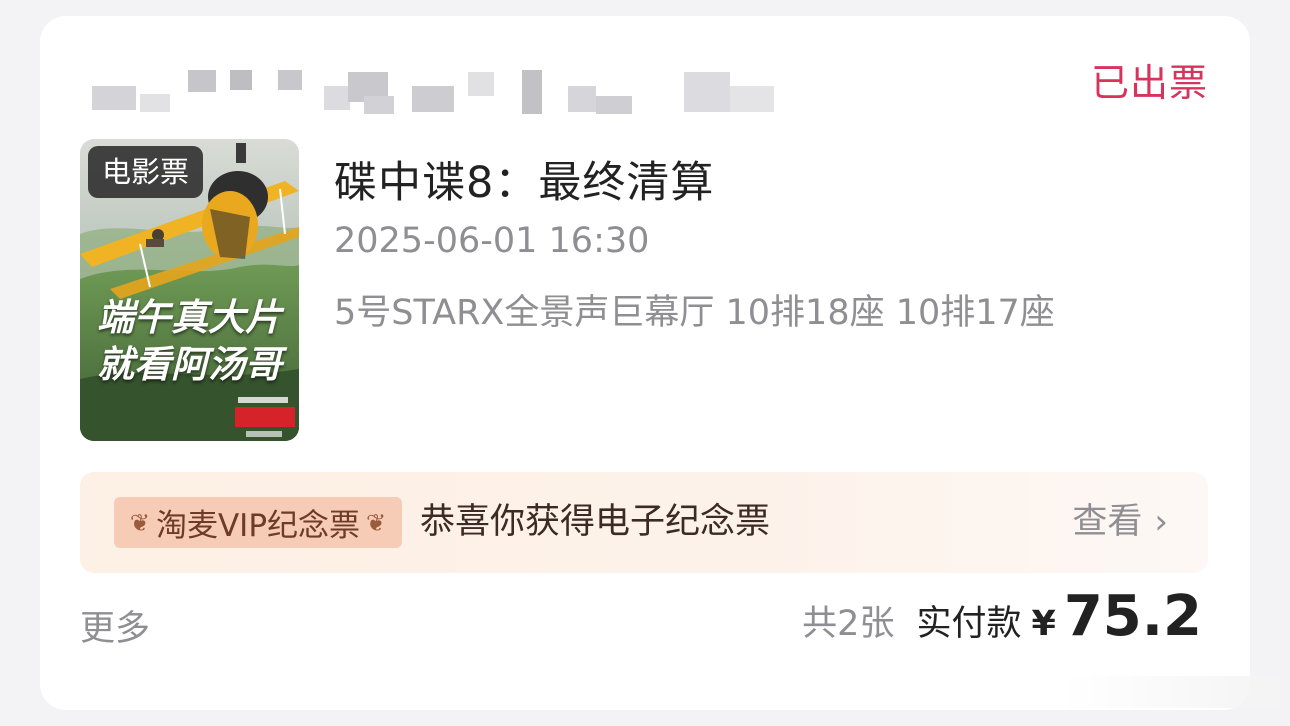 The image size is (1290, 726). Describe the element at coordinates (848, 624) in the screenshot. I see `ticket-count: 共2张` at that location.